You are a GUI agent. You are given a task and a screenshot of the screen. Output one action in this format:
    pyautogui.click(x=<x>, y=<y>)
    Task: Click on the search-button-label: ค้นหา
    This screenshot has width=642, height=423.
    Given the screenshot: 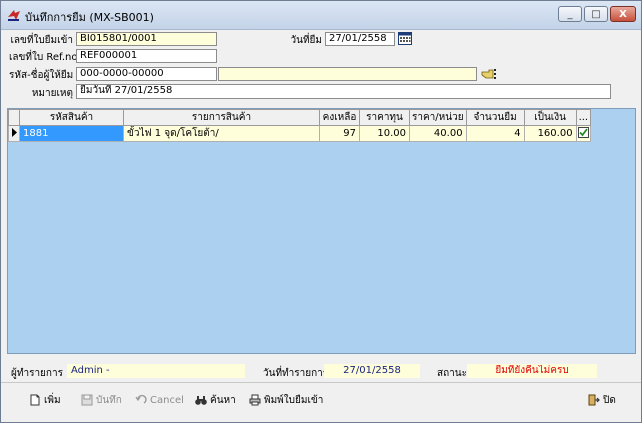 What is the action you would take?
    pyautogui.click(x=223, y=400)
    